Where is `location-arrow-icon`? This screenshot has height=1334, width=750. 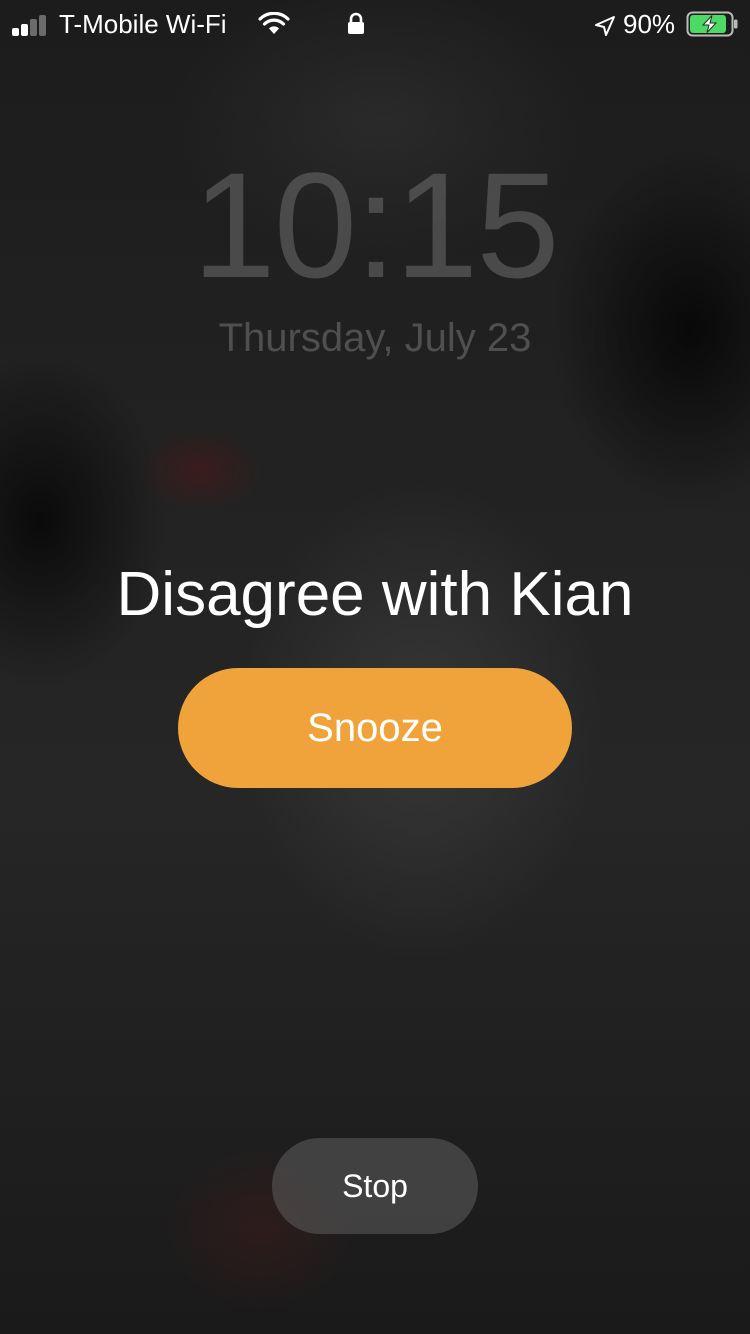
location-arrow-icon is located at coordinates (605, 28).